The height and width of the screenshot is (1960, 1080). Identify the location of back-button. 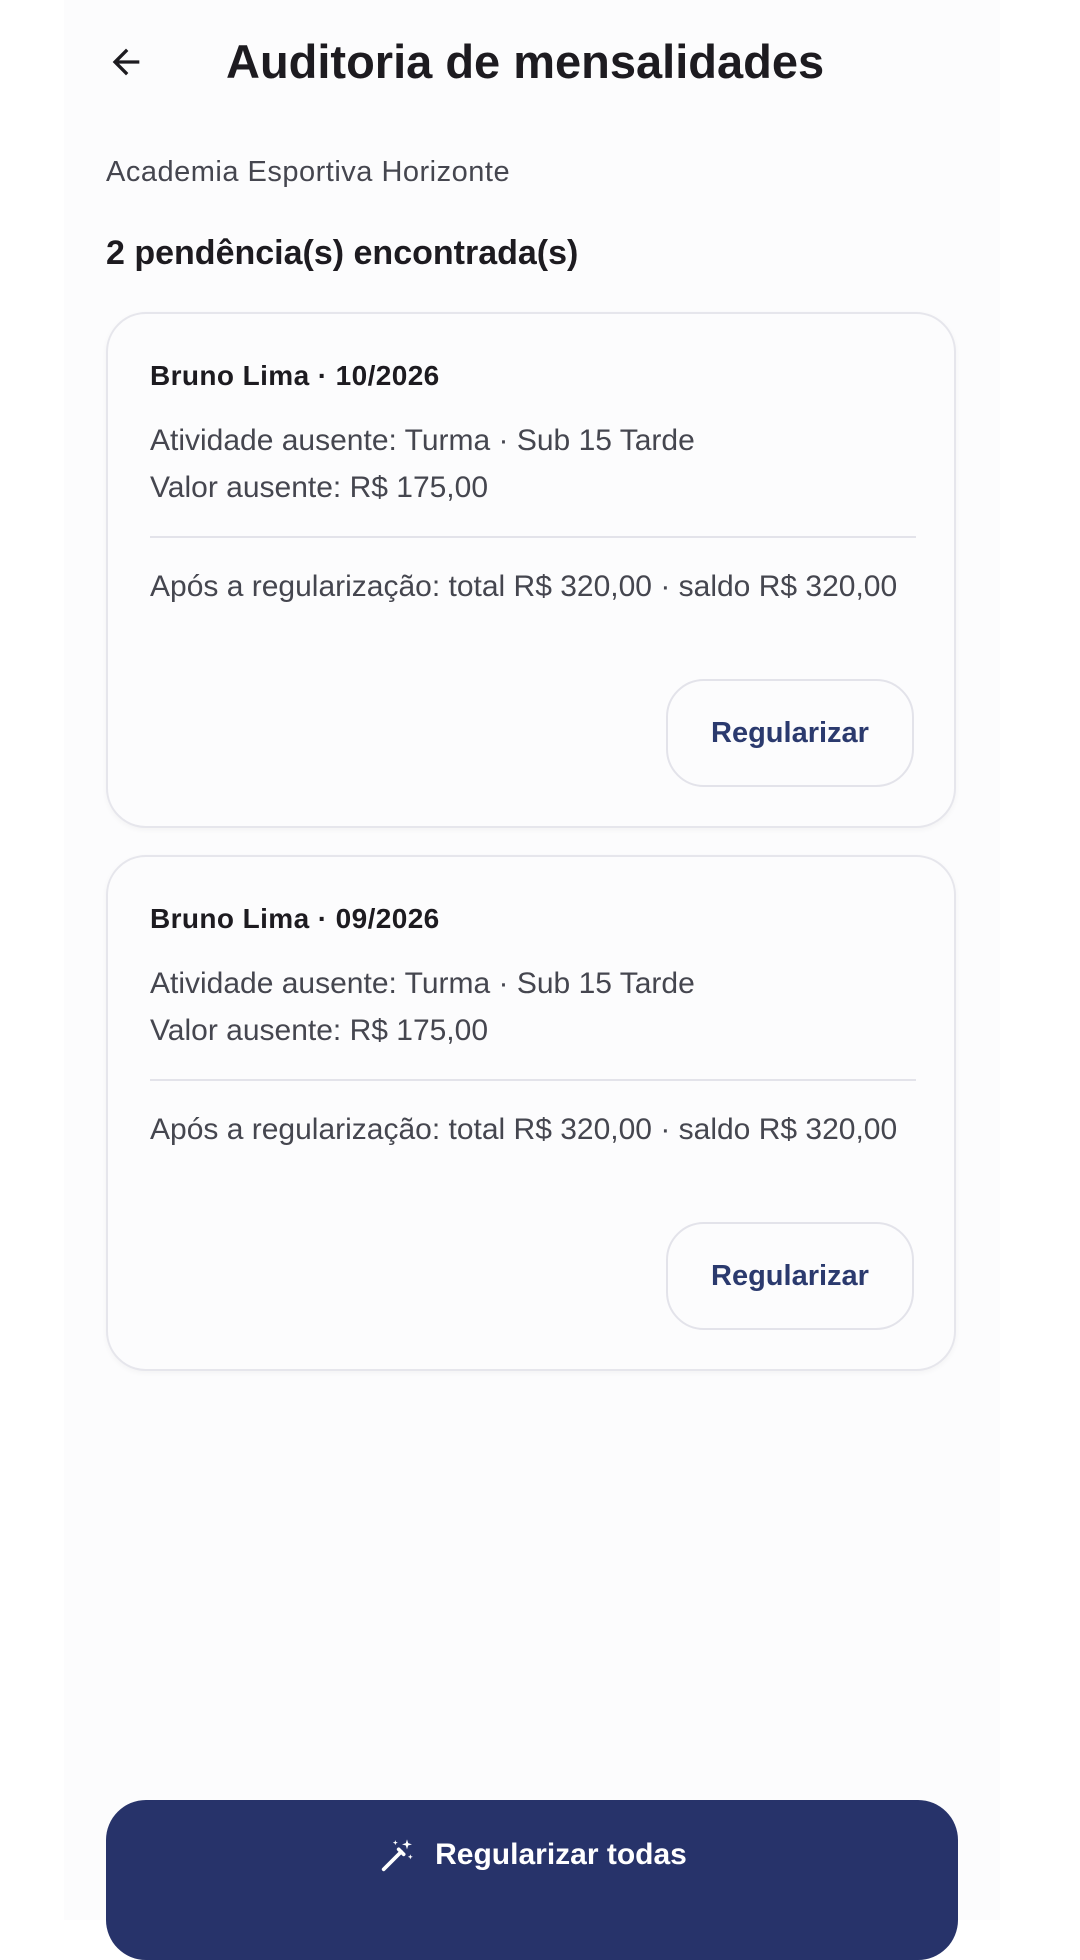
(126, 62).